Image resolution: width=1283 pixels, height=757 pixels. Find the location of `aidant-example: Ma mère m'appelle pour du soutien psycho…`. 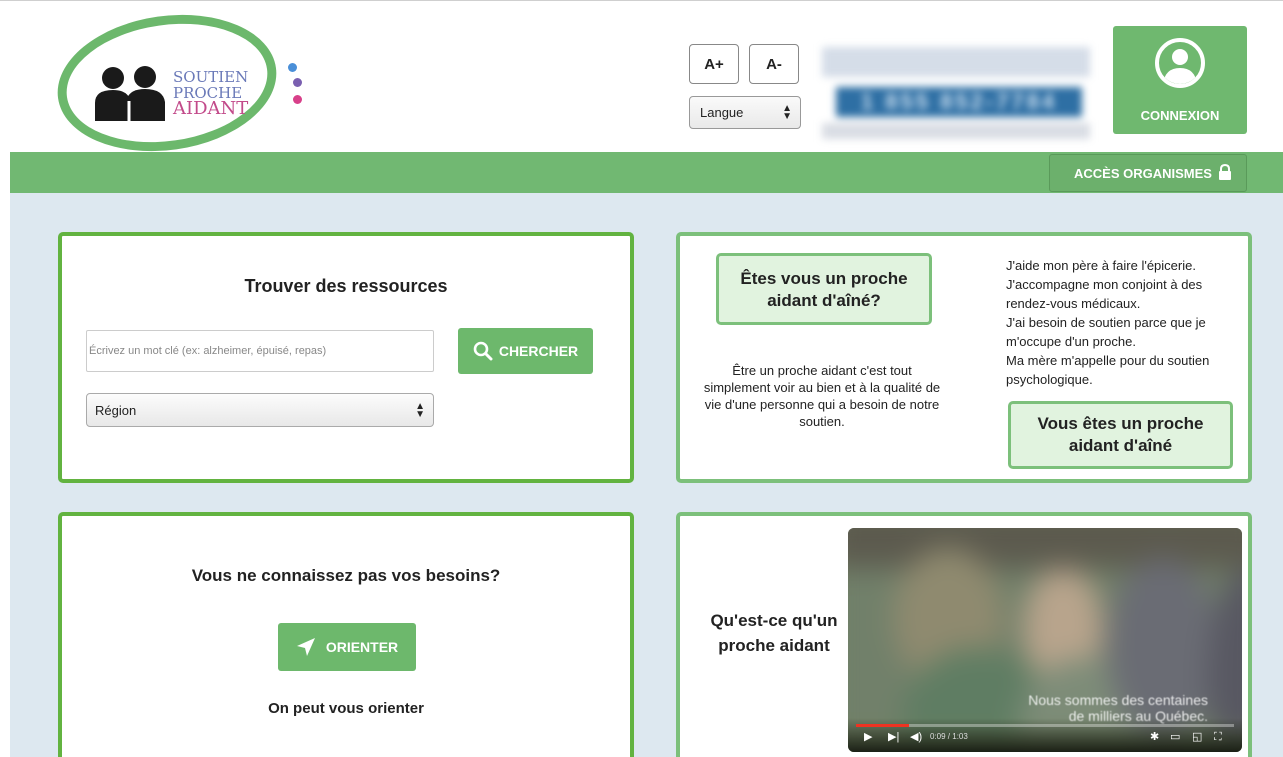

aidant-example: Ma mère m'appelle pour du soutien psycho… is located at coordinates (1108, 370).